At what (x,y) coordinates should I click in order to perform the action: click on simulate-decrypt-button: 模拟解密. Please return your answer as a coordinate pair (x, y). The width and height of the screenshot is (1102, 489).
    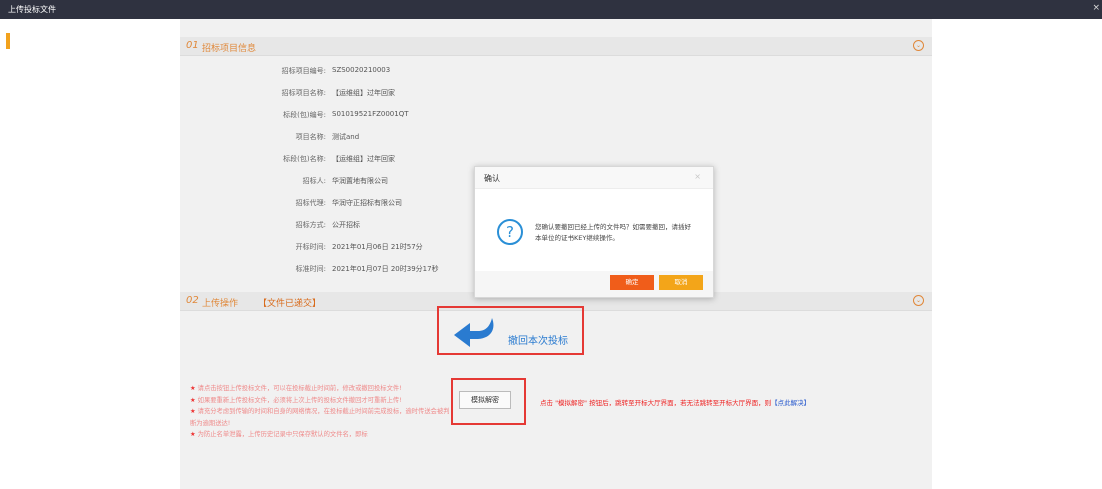
    Looking at the image, I should click on (485, 400).